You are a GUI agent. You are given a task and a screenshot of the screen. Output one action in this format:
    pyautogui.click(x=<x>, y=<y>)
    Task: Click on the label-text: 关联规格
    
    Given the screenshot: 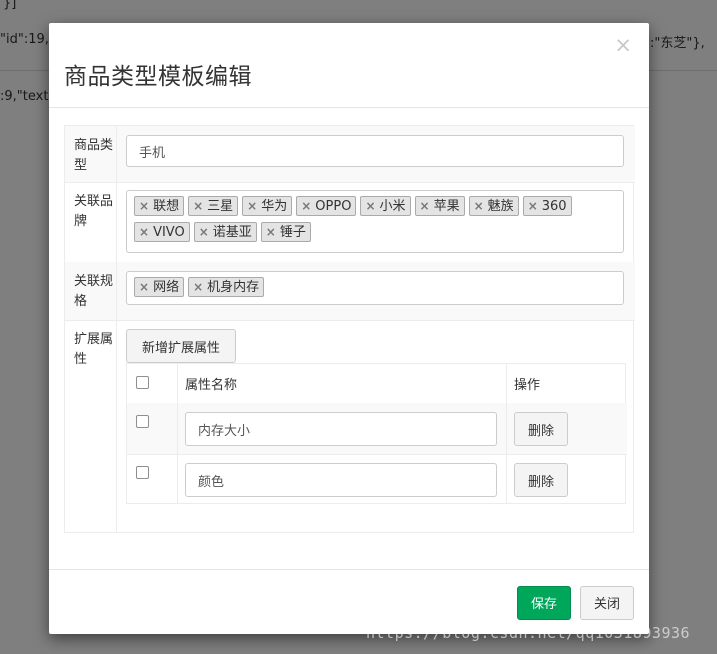 What is the action you would take?
    pyautogui.click(x=94, y=291)
    